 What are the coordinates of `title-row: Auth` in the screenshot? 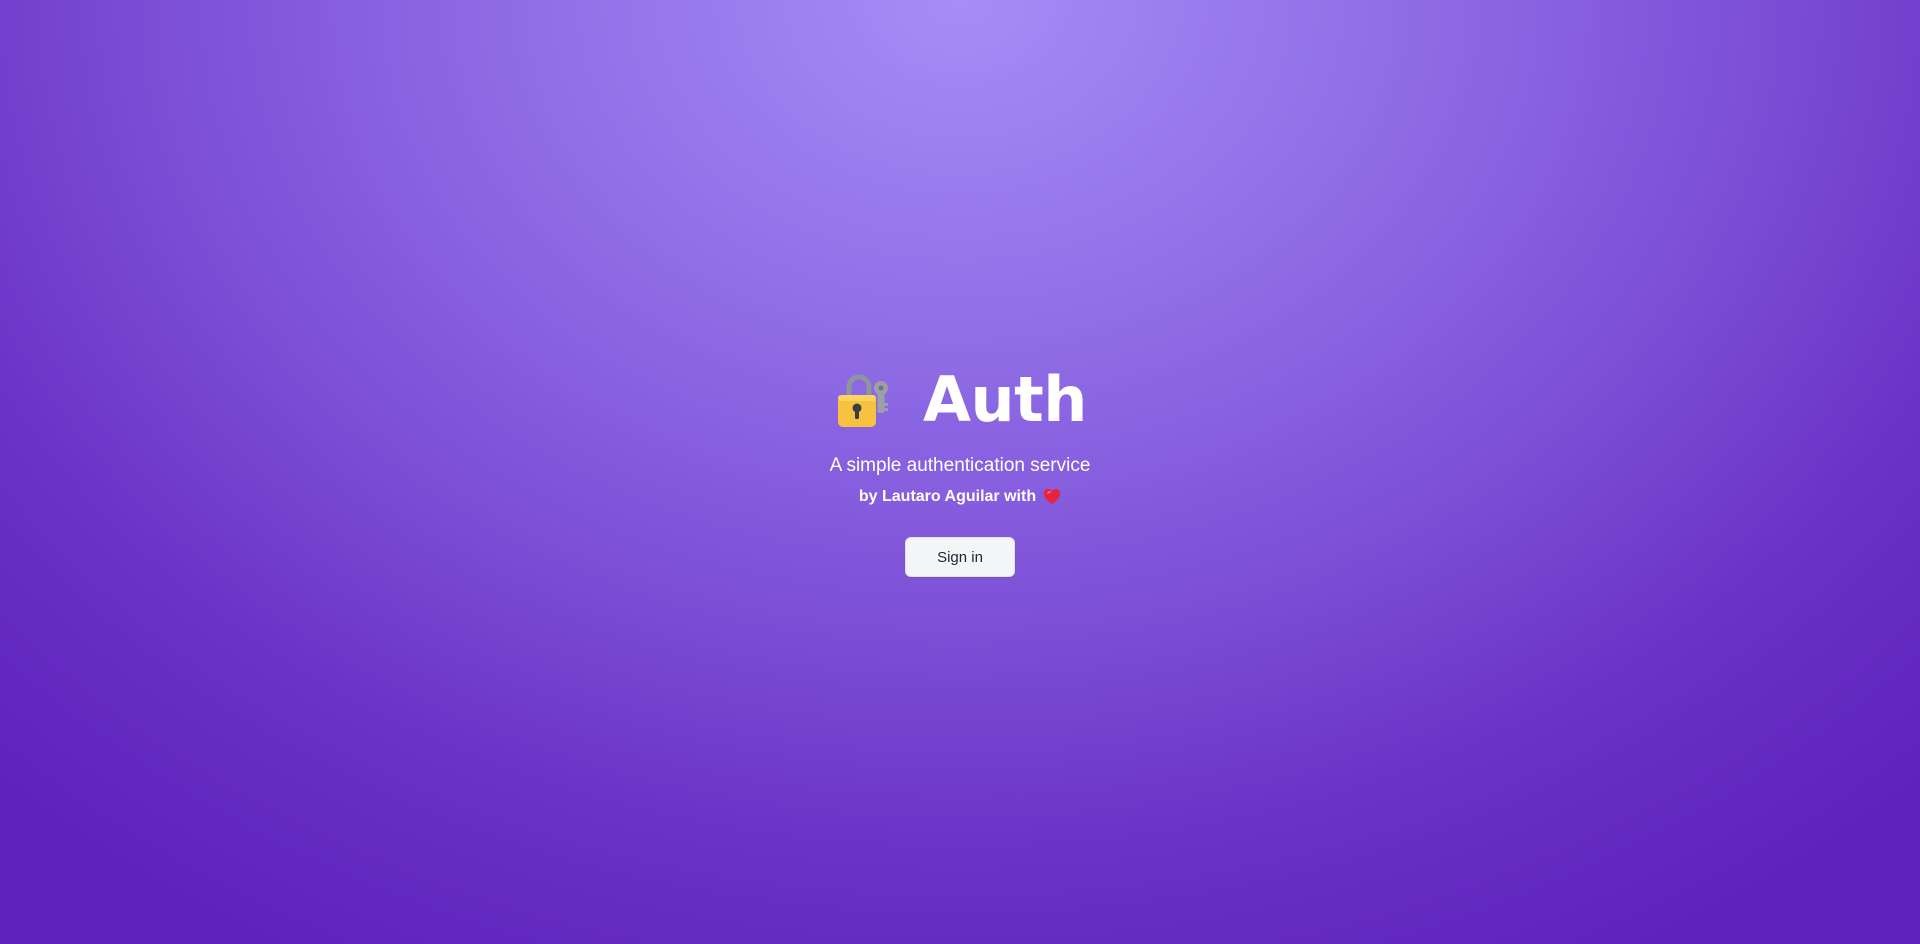 It's located at (960, 400).